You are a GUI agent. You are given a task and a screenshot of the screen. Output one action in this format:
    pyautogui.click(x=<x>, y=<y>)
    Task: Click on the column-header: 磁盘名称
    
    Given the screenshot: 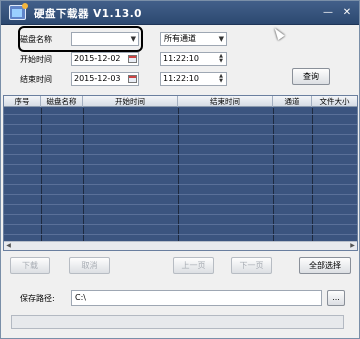 What is the action you would take?
    pyautogui.click(x=62, y=101)
    